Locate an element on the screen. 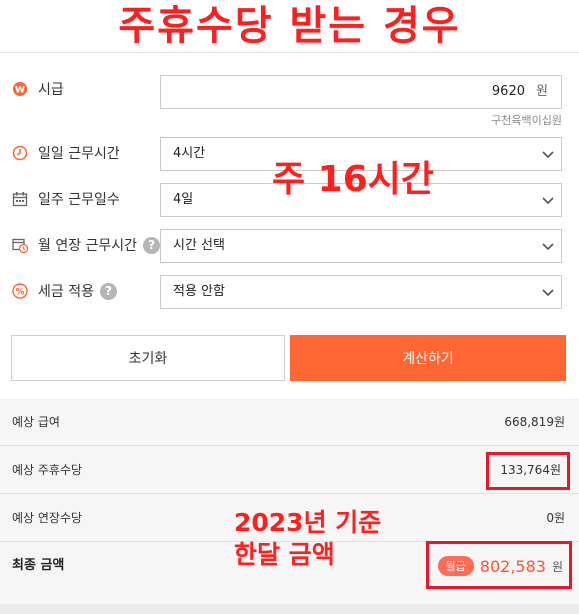  hourly-wage-input: 9620 원 is located at coordinates (361, 92).